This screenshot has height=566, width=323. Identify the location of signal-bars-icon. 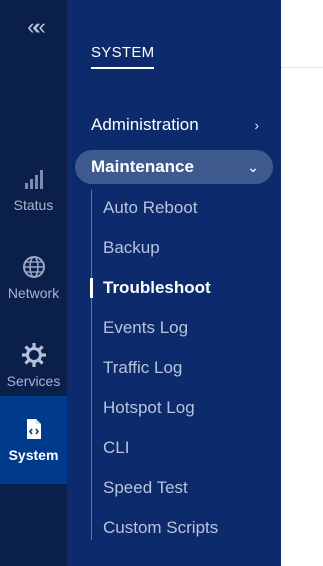
(33, 179).